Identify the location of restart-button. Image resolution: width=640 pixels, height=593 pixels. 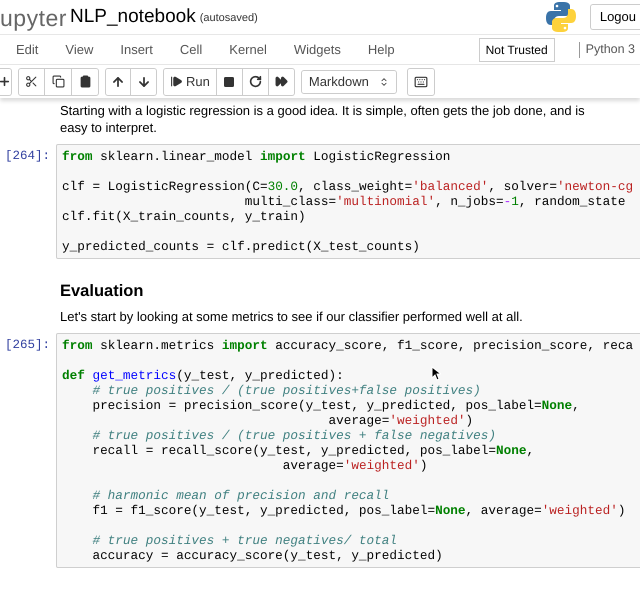
(255, 82).